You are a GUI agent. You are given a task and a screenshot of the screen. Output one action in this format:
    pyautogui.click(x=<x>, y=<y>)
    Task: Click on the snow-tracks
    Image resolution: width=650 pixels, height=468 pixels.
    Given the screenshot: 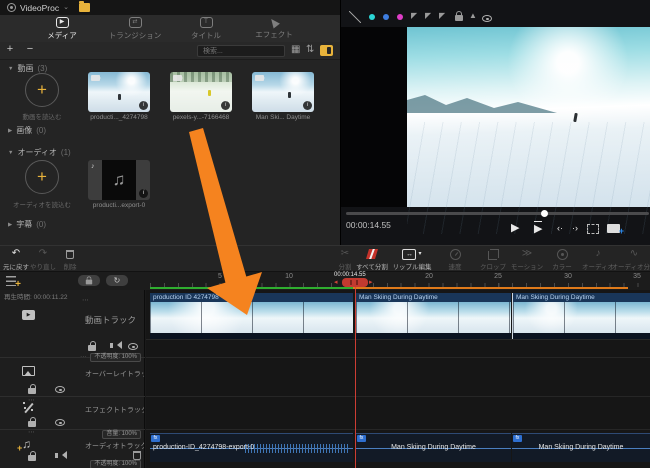 What is the action you would take?
    pyautogui.click(x=528, y=178)
    